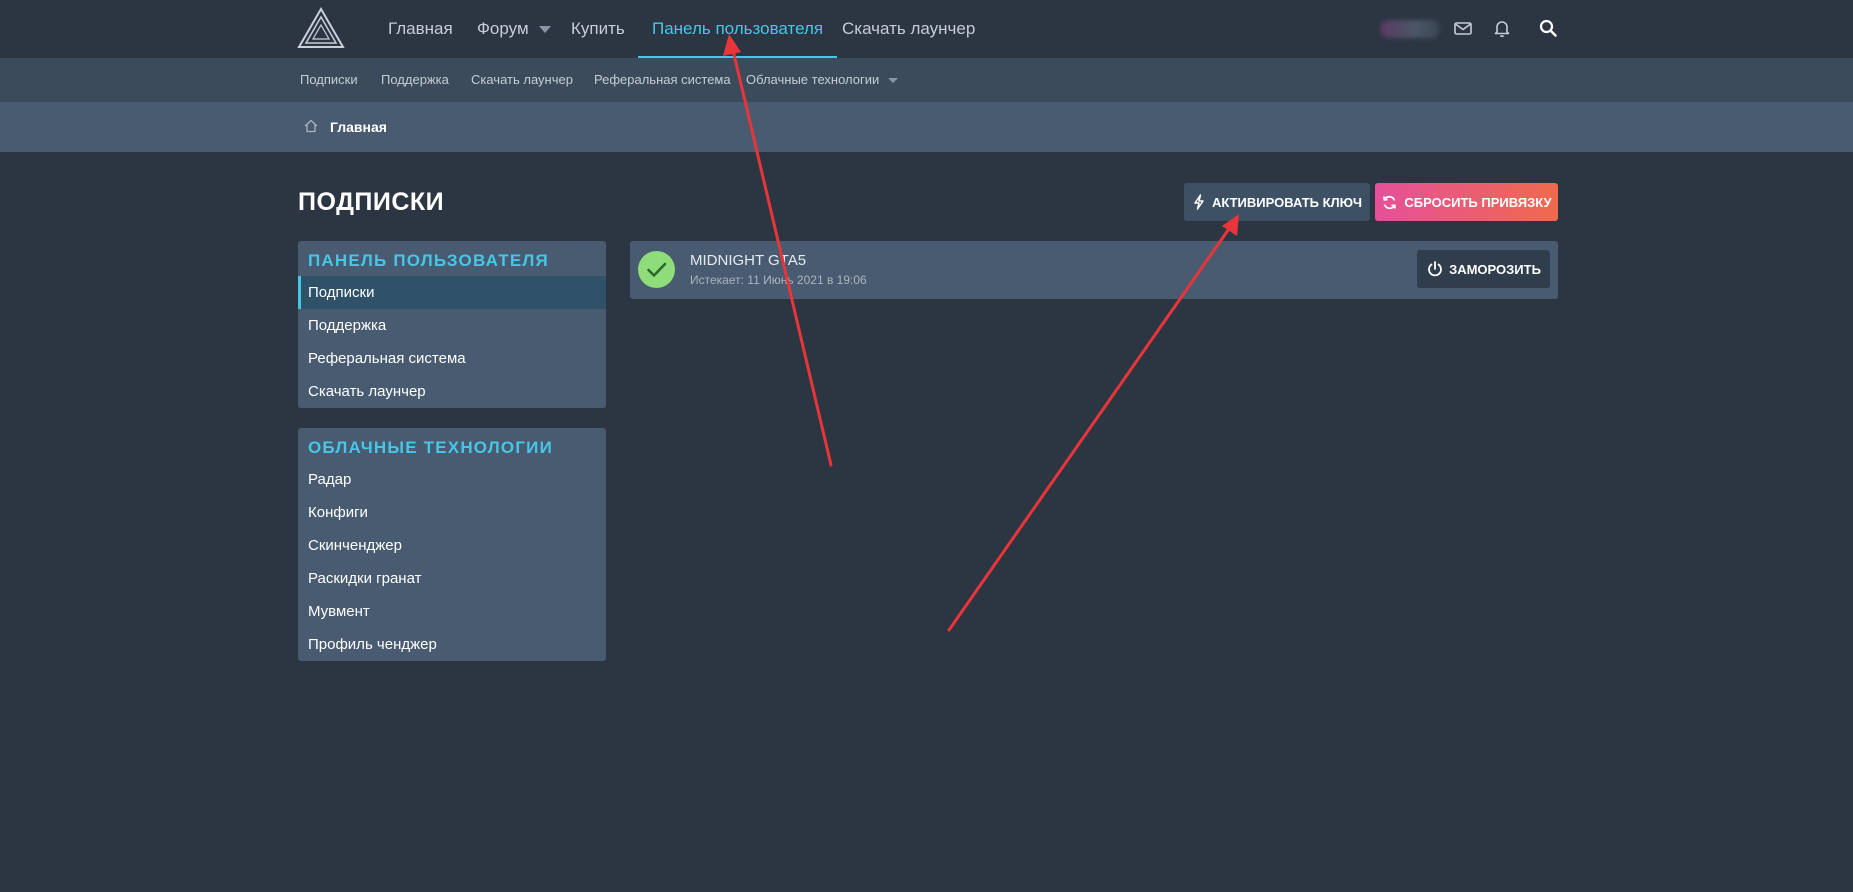 This screenshot has width=1853, height=892. I want to click on checkmark-icon, so click(657, 269).